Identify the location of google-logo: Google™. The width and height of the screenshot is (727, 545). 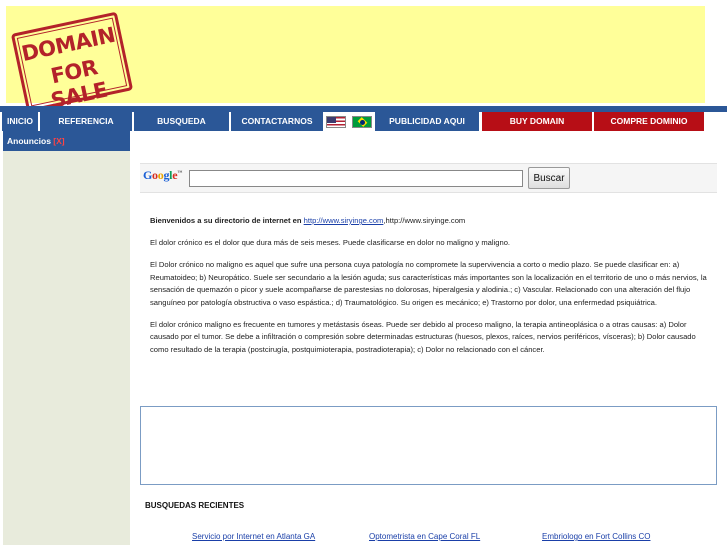
(162, 175).